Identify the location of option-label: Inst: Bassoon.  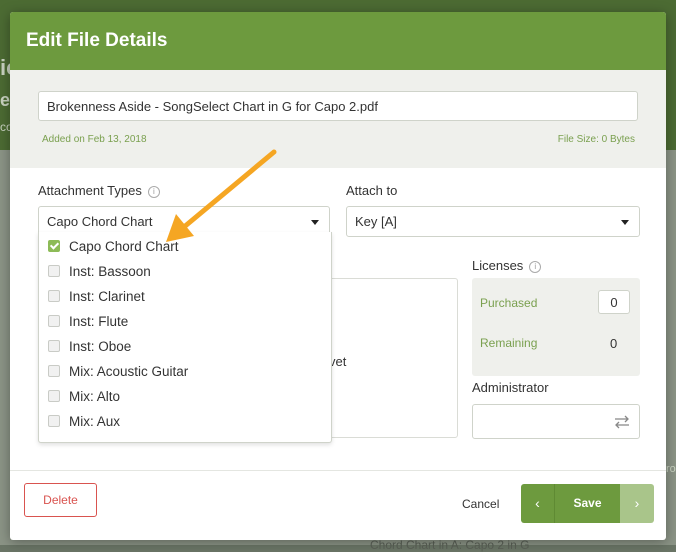
(110, 271).